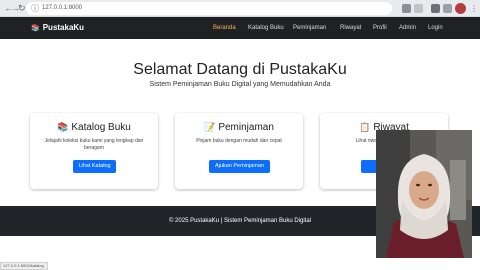 The width and height of the screenshot is (480, 270). I want to click on card-title-katalog: Katalog Buku, so click(101, 127).